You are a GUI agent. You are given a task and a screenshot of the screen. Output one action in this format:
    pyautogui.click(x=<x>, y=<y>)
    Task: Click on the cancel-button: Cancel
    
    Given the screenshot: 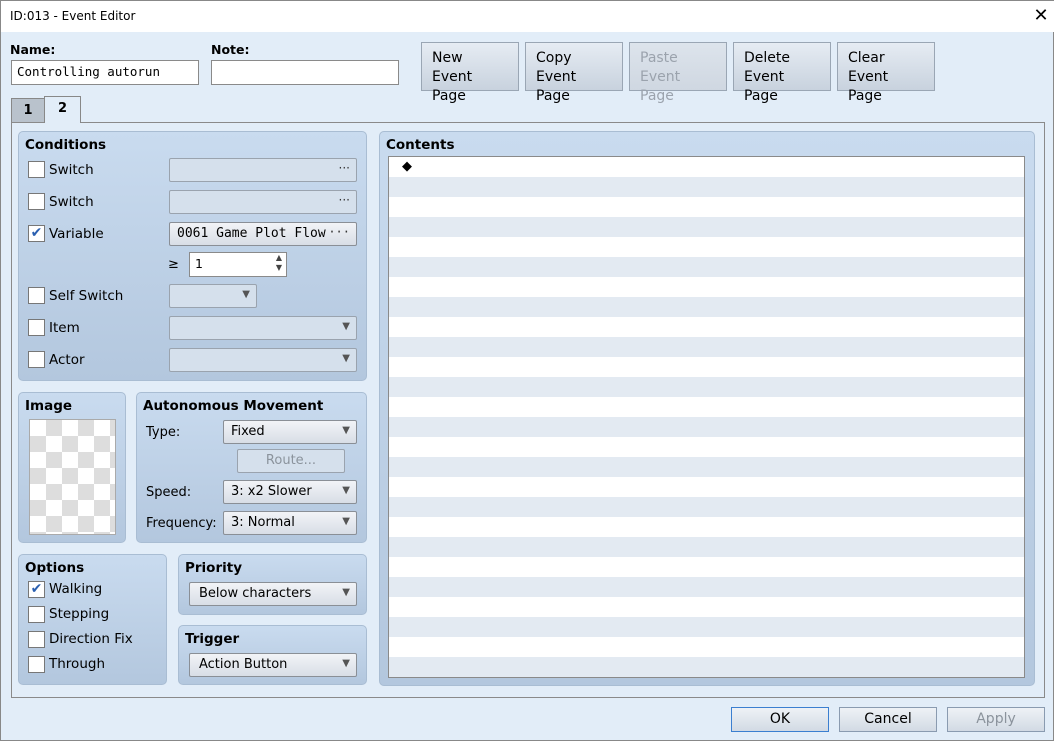 What is the action you would take?
    pyautogui.click(x=888, y=719)
    